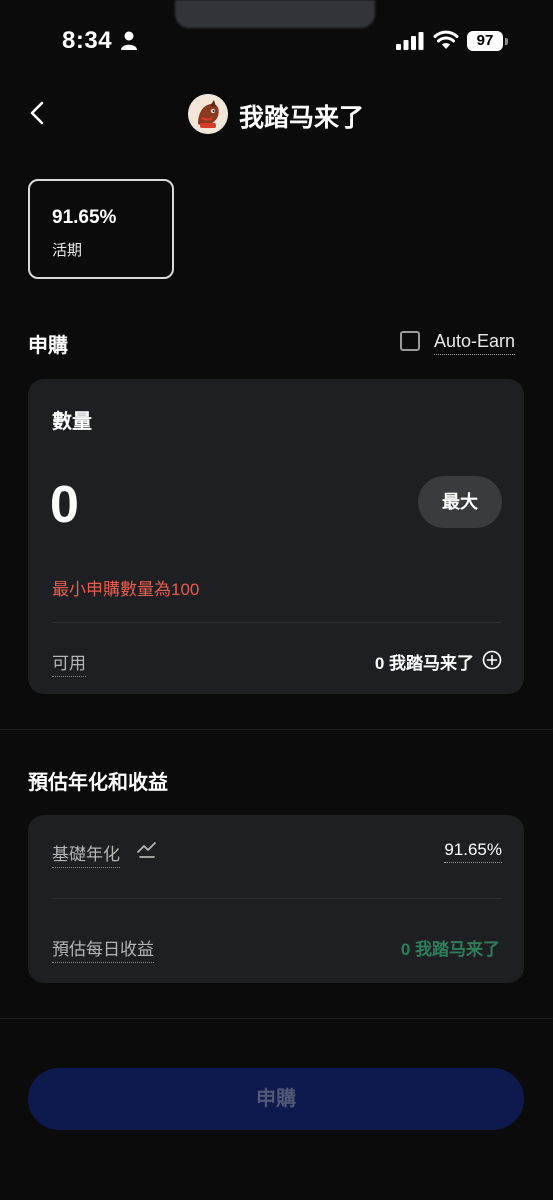 This screenshot has width=553, height=1200. What do you see at coordinates (87, 40) in the screenshot?
I see `status-time: 8:34` at bounding box center [87, 40].